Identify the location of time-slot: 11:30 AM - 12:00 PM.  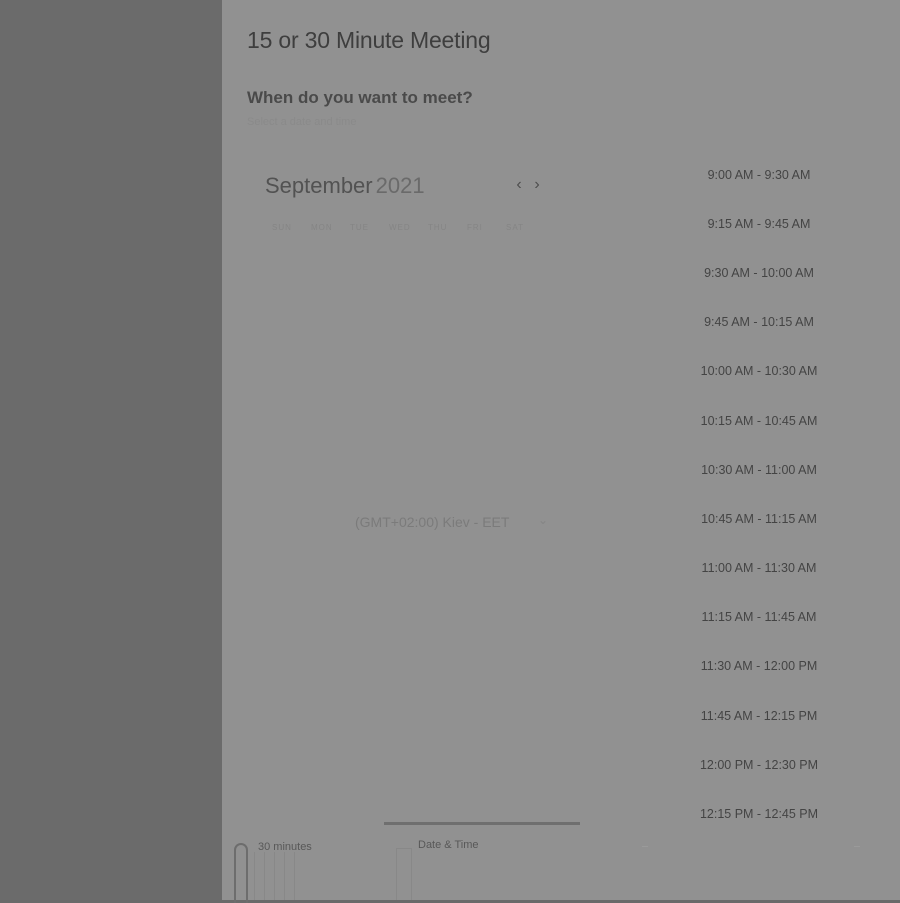
(759, 666).